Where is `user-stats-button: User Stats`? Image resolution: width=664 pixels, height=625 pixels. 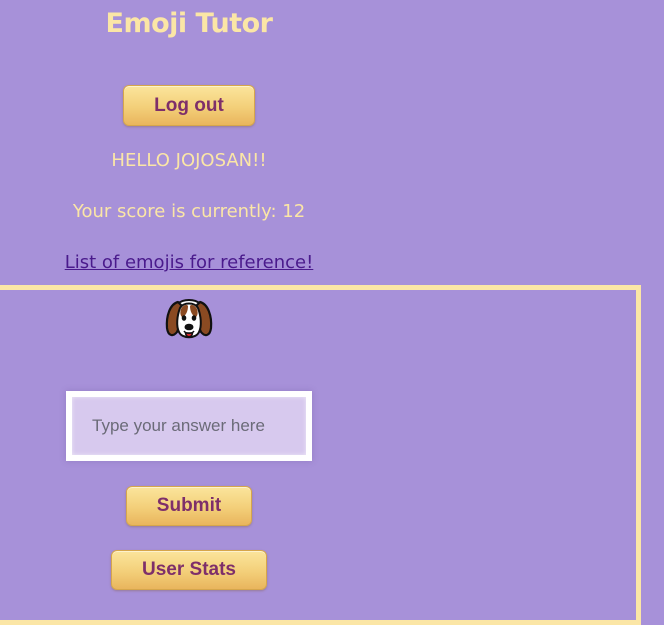 user-stats-button: User Stats is located at coordinates (189, 570).